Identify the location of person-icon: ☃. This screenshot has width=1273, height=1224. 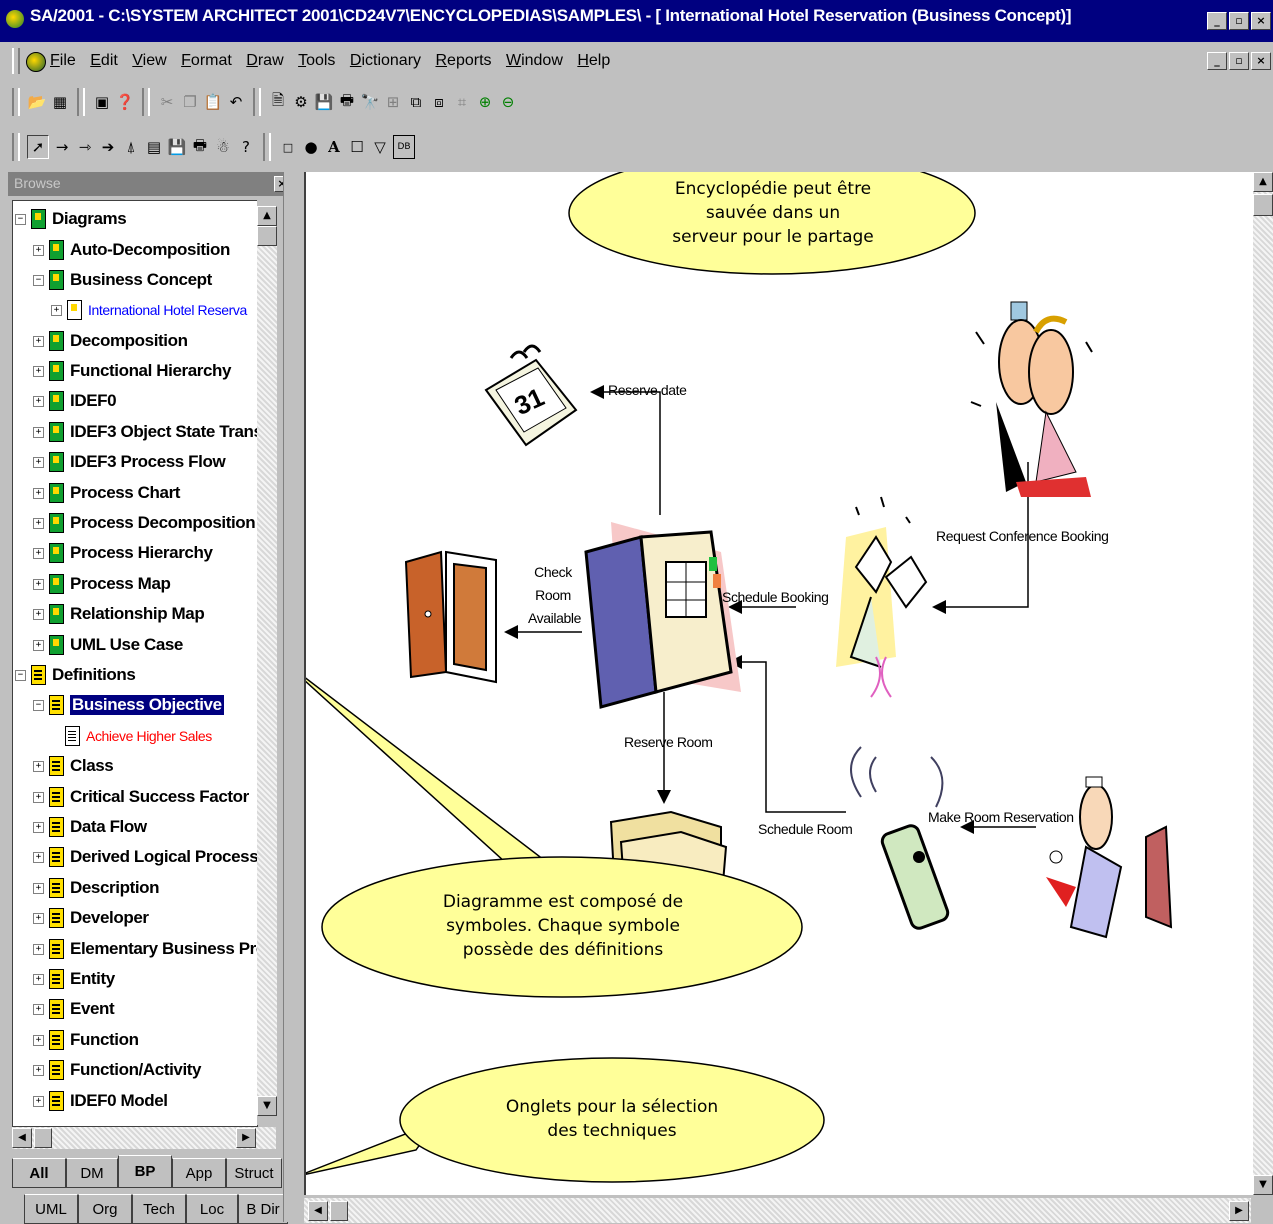
(223, 147).